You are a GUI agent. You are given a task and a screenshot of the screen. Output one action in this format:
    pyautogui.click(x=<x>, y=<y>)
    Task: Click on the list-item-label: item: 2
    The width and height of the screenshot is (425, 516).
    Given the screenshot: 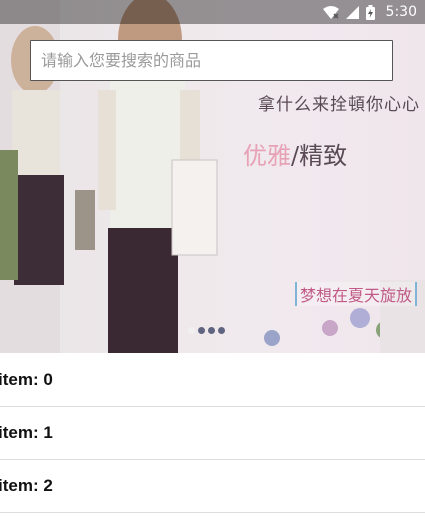 What is the action you would take?
    pyautogui.click(x=26, y=485)
    